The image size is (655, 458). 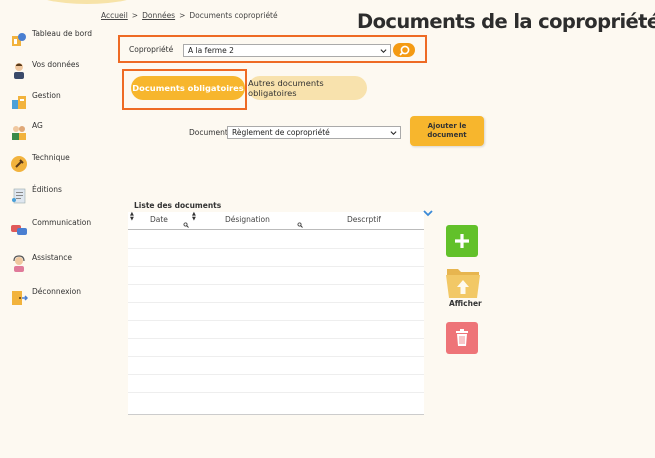 What do you see at coordinates (51, 157) in the screenshot?
I see `sidebar-item-label: Technique` at bounding box center [51, 157].